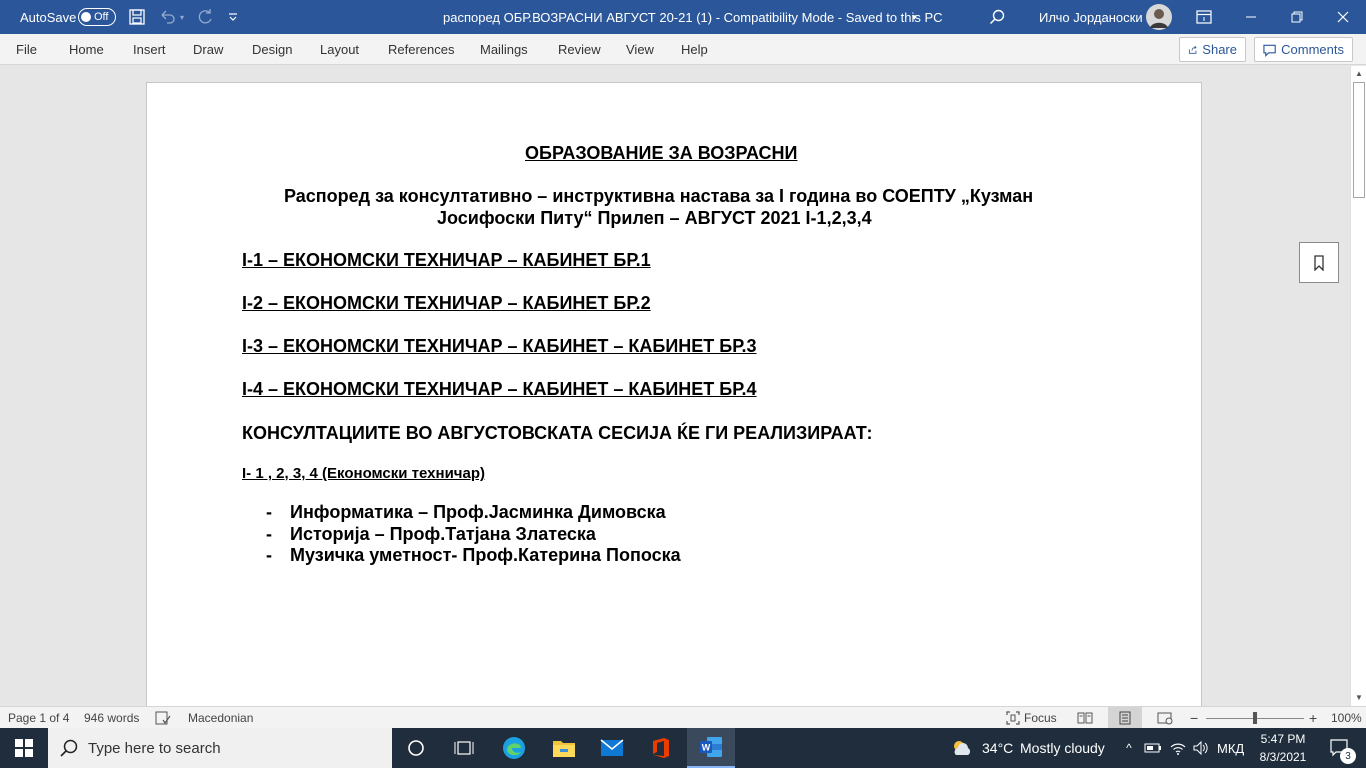 The image size is (1366, 768). Describe the element at coordinates (661, 153) in the screenshot. I see `doc-heading: ОБРАЗОВАНИЕ ЗА ВОЗРАСНИ` at that location.